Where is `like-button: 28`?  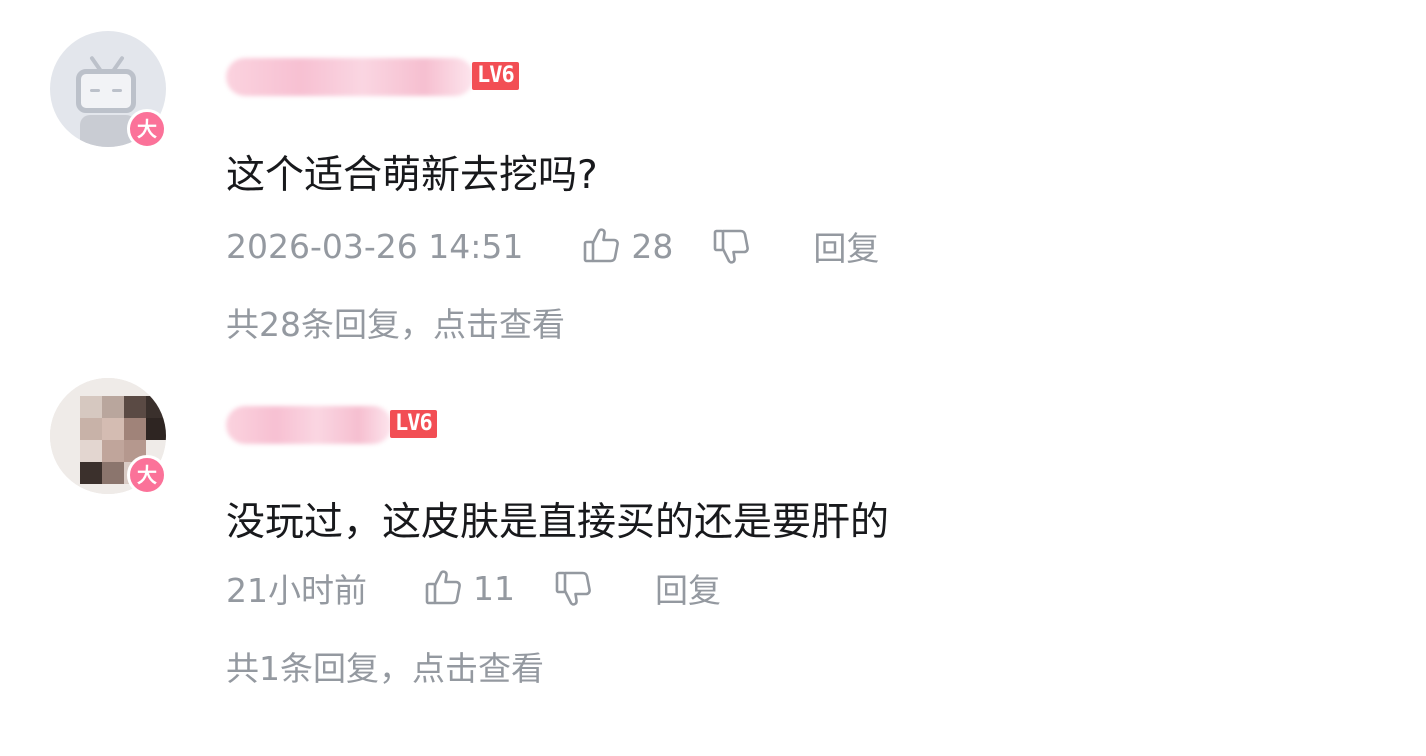 like-button: 28 is located at coordinates (646, 246).